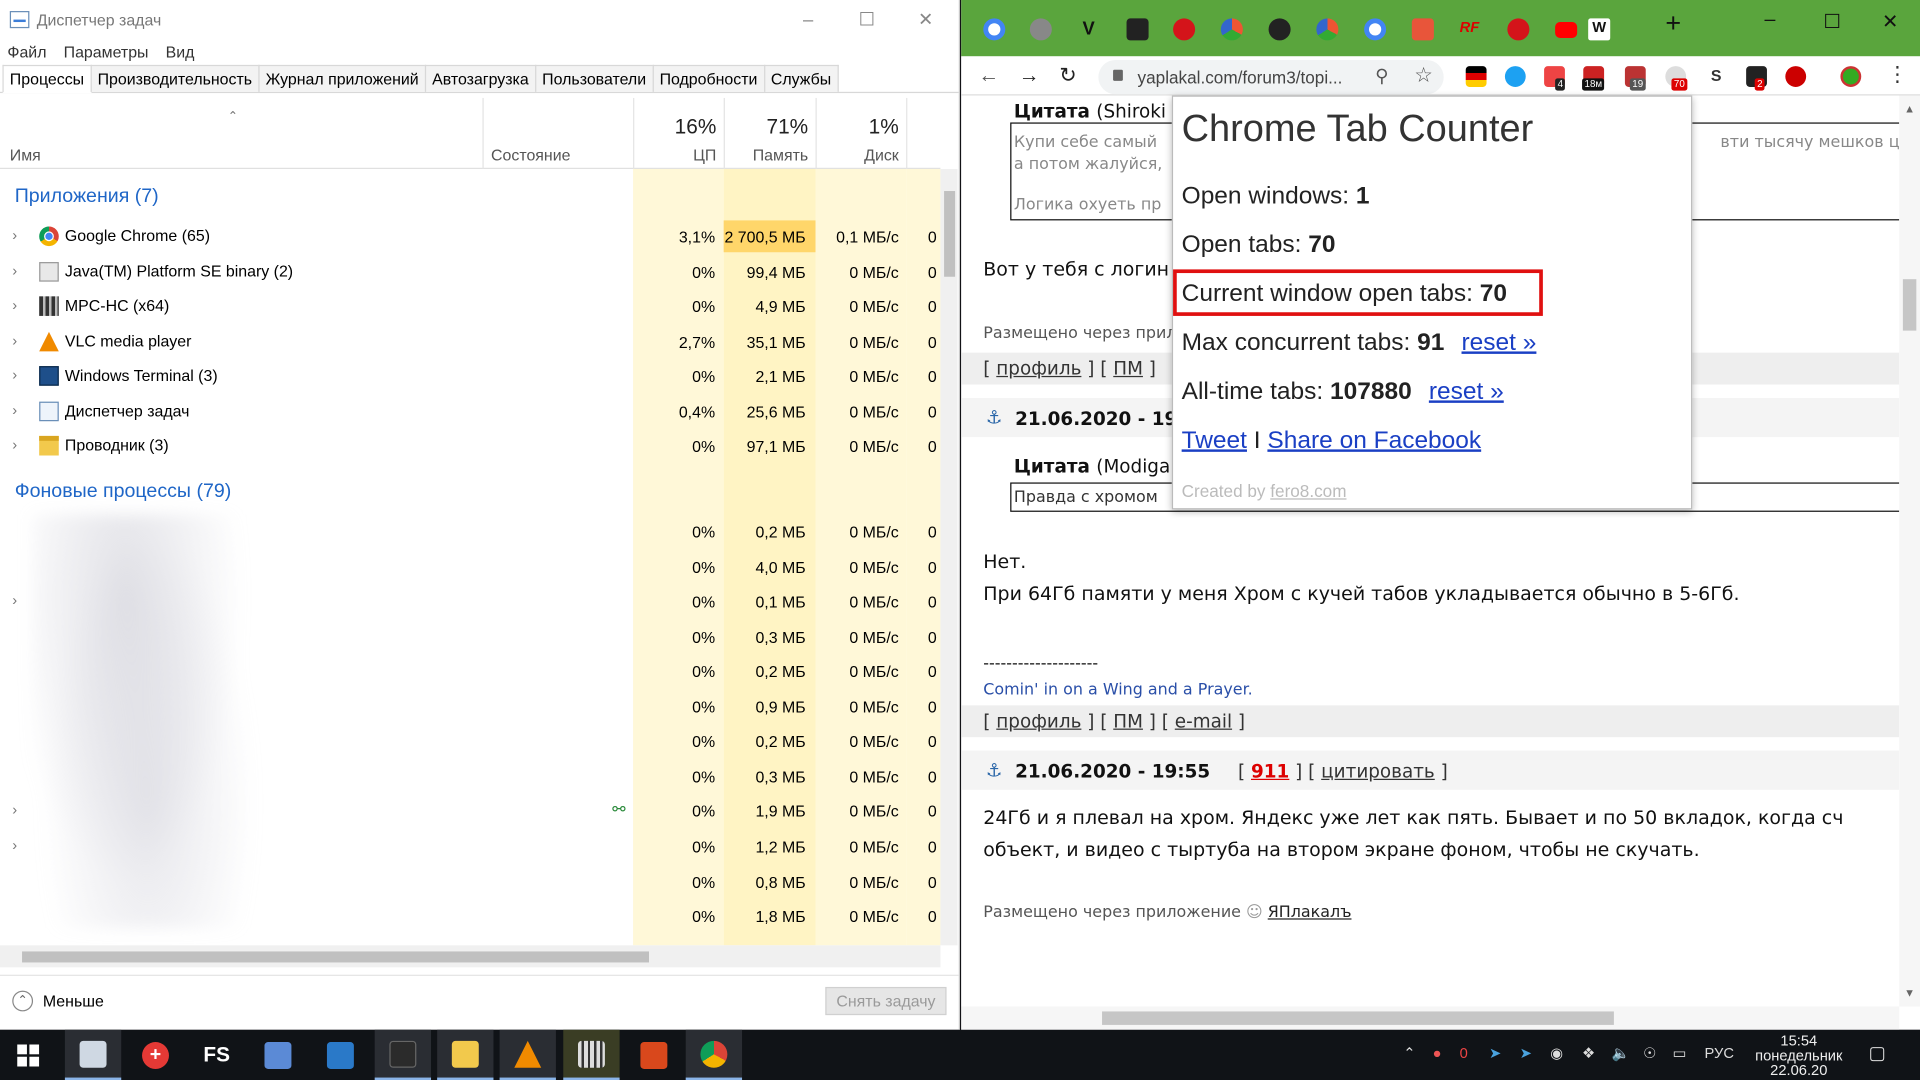 This screenshot has width=1920, height=1080. Describe the element at coordinates (708, 78) in the screenshot. I see `tab-details: Подробности` at that location.